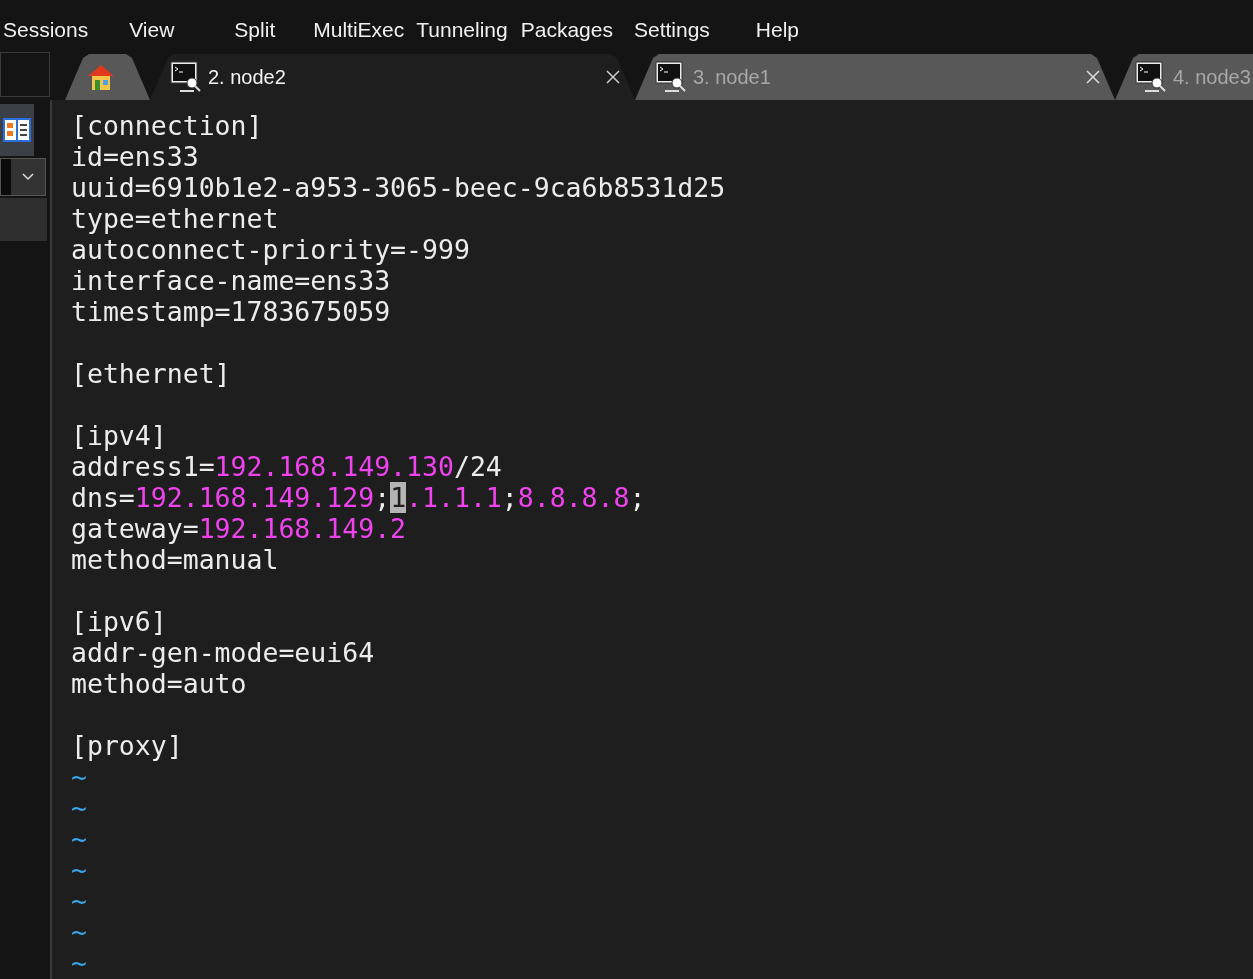 The height and width of the screenshot is (979, 1253). I want to click on code-line: [ipv4], so click(119, 435).